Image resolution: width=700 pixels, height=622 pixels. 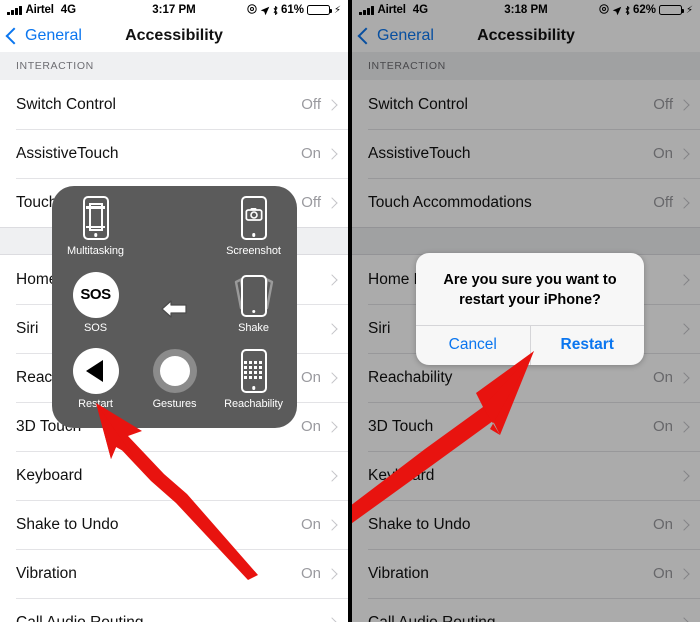 What do you see at coordinates (49, 475) in the screenshot?
I see `row-label: Keyboard` at bounding box center [49, 475].